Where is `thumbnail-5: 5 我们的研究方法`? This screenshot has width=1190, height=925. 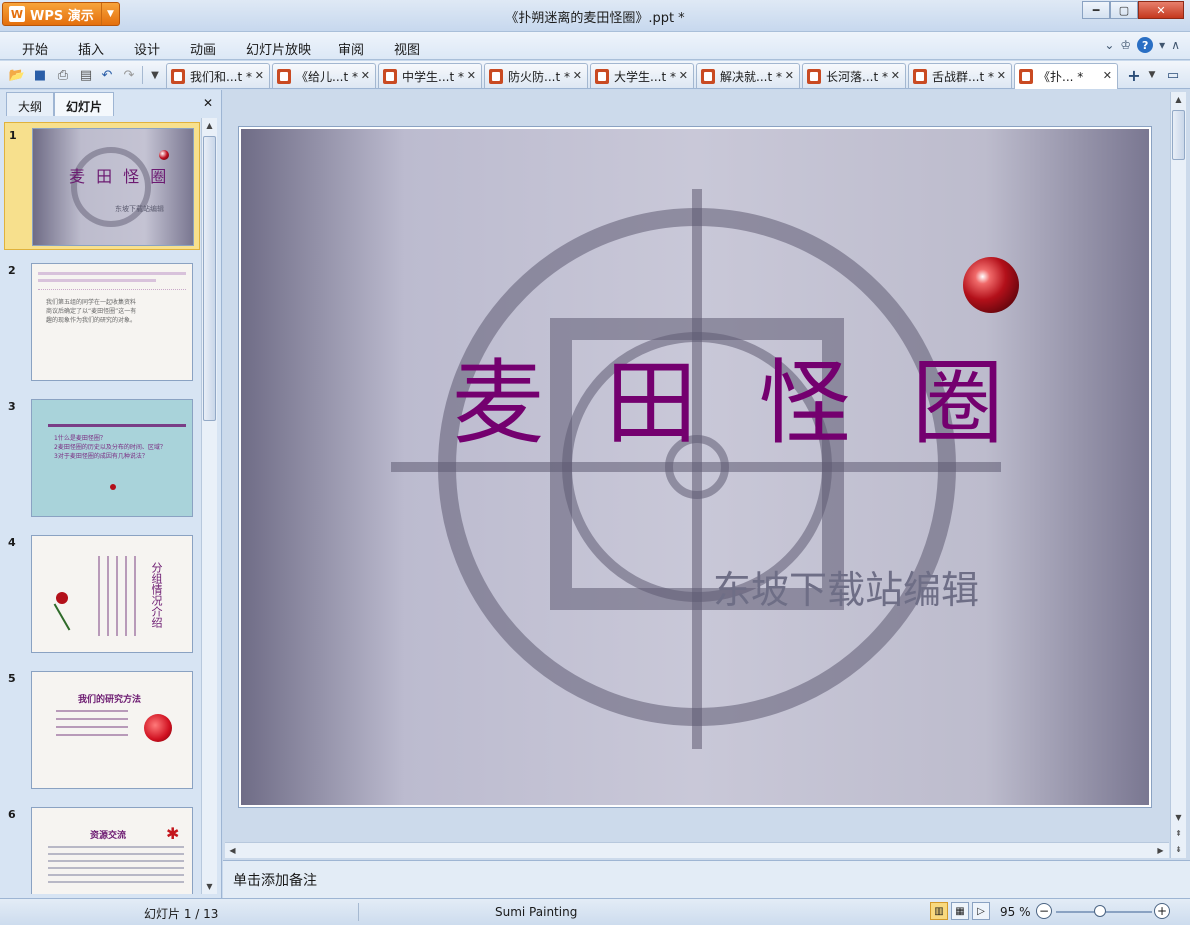
thumbnail-5: 5 我们的研究方法 is located at coordinates (102, 730).